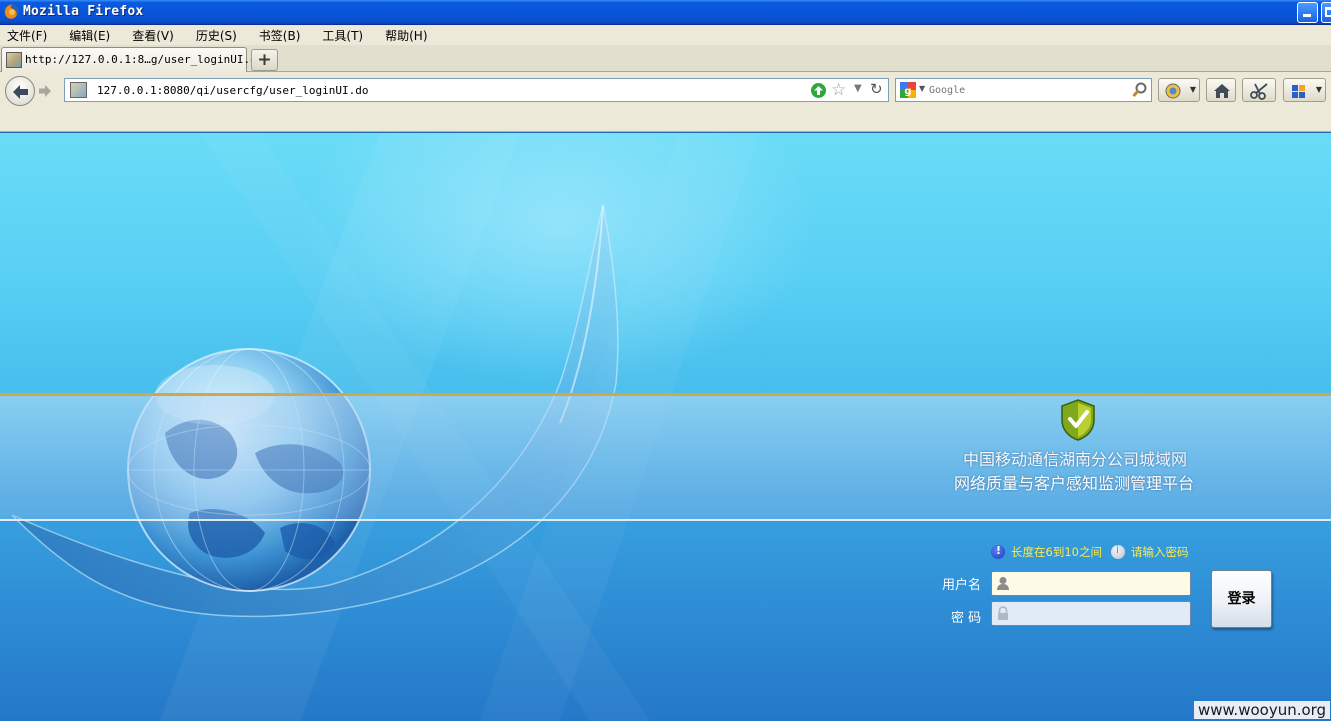  Describe the element at coordinates (78, 90) in the screenshot. I see `site-identity-icon` at that location.